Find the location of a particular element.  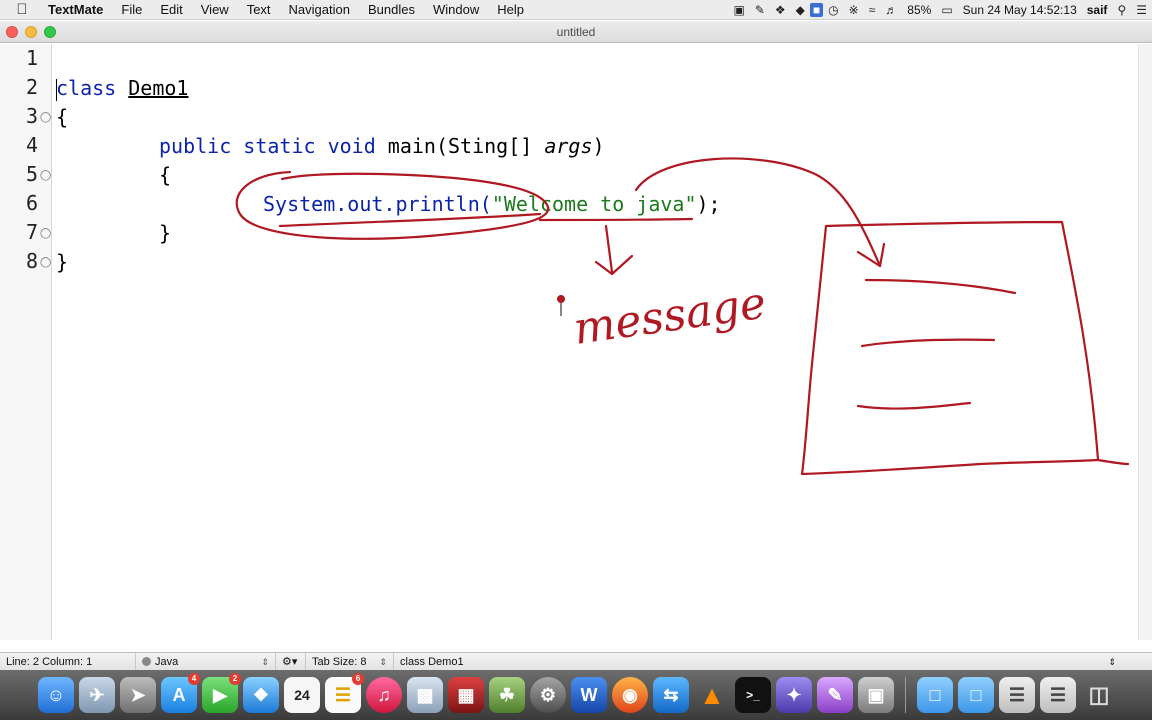

println-call: System.out.println( is located at coordinates (377, 204).